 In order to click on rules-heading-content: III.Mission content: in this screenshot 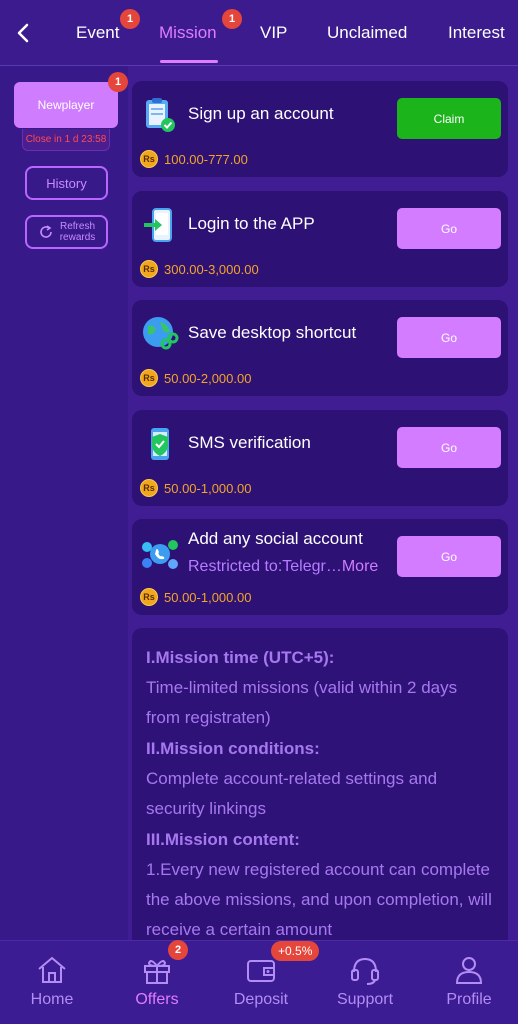, I will do `click(223, 839)`.